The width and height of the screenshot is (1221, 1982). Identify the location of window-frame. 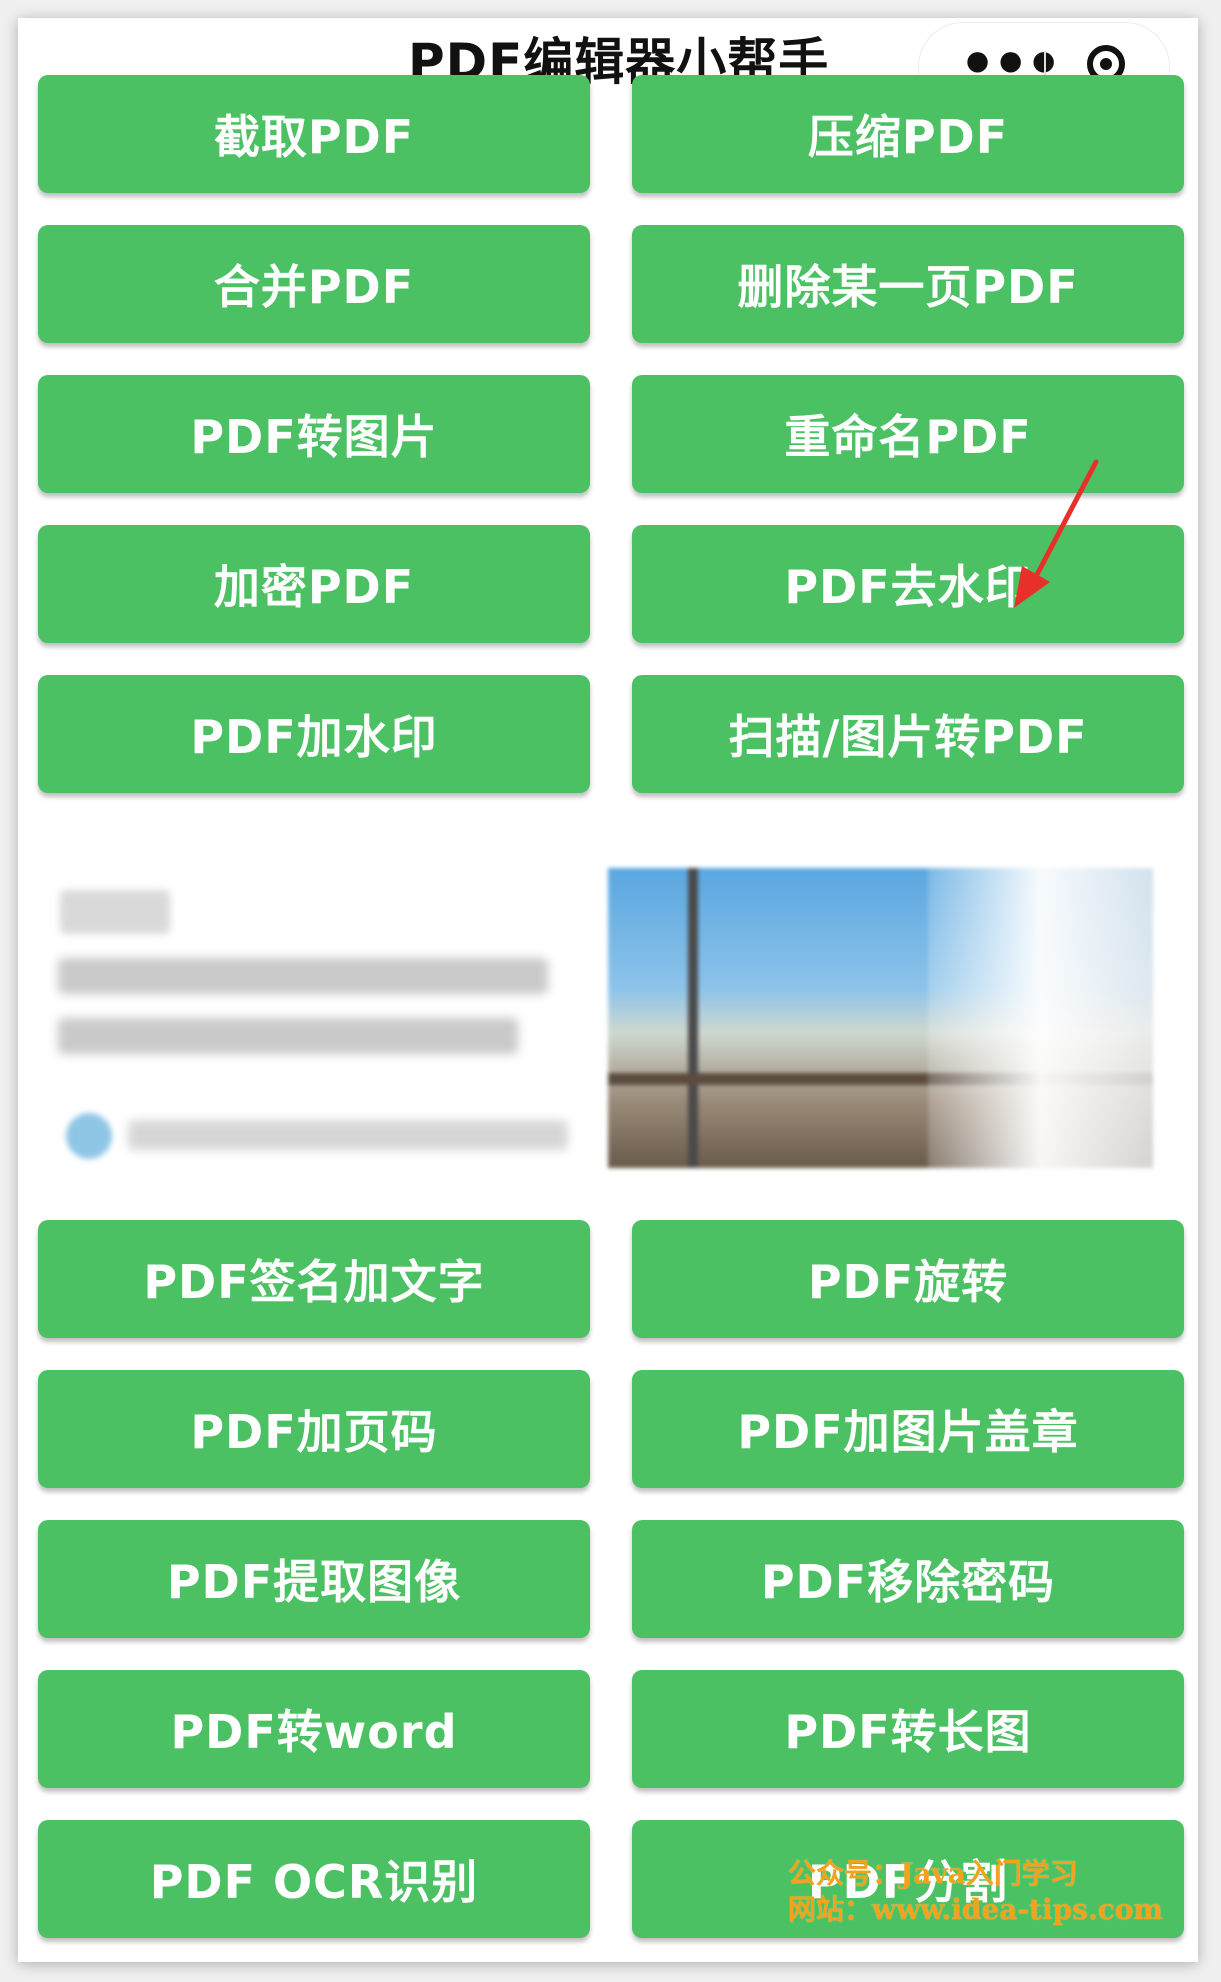
(693, 1018).